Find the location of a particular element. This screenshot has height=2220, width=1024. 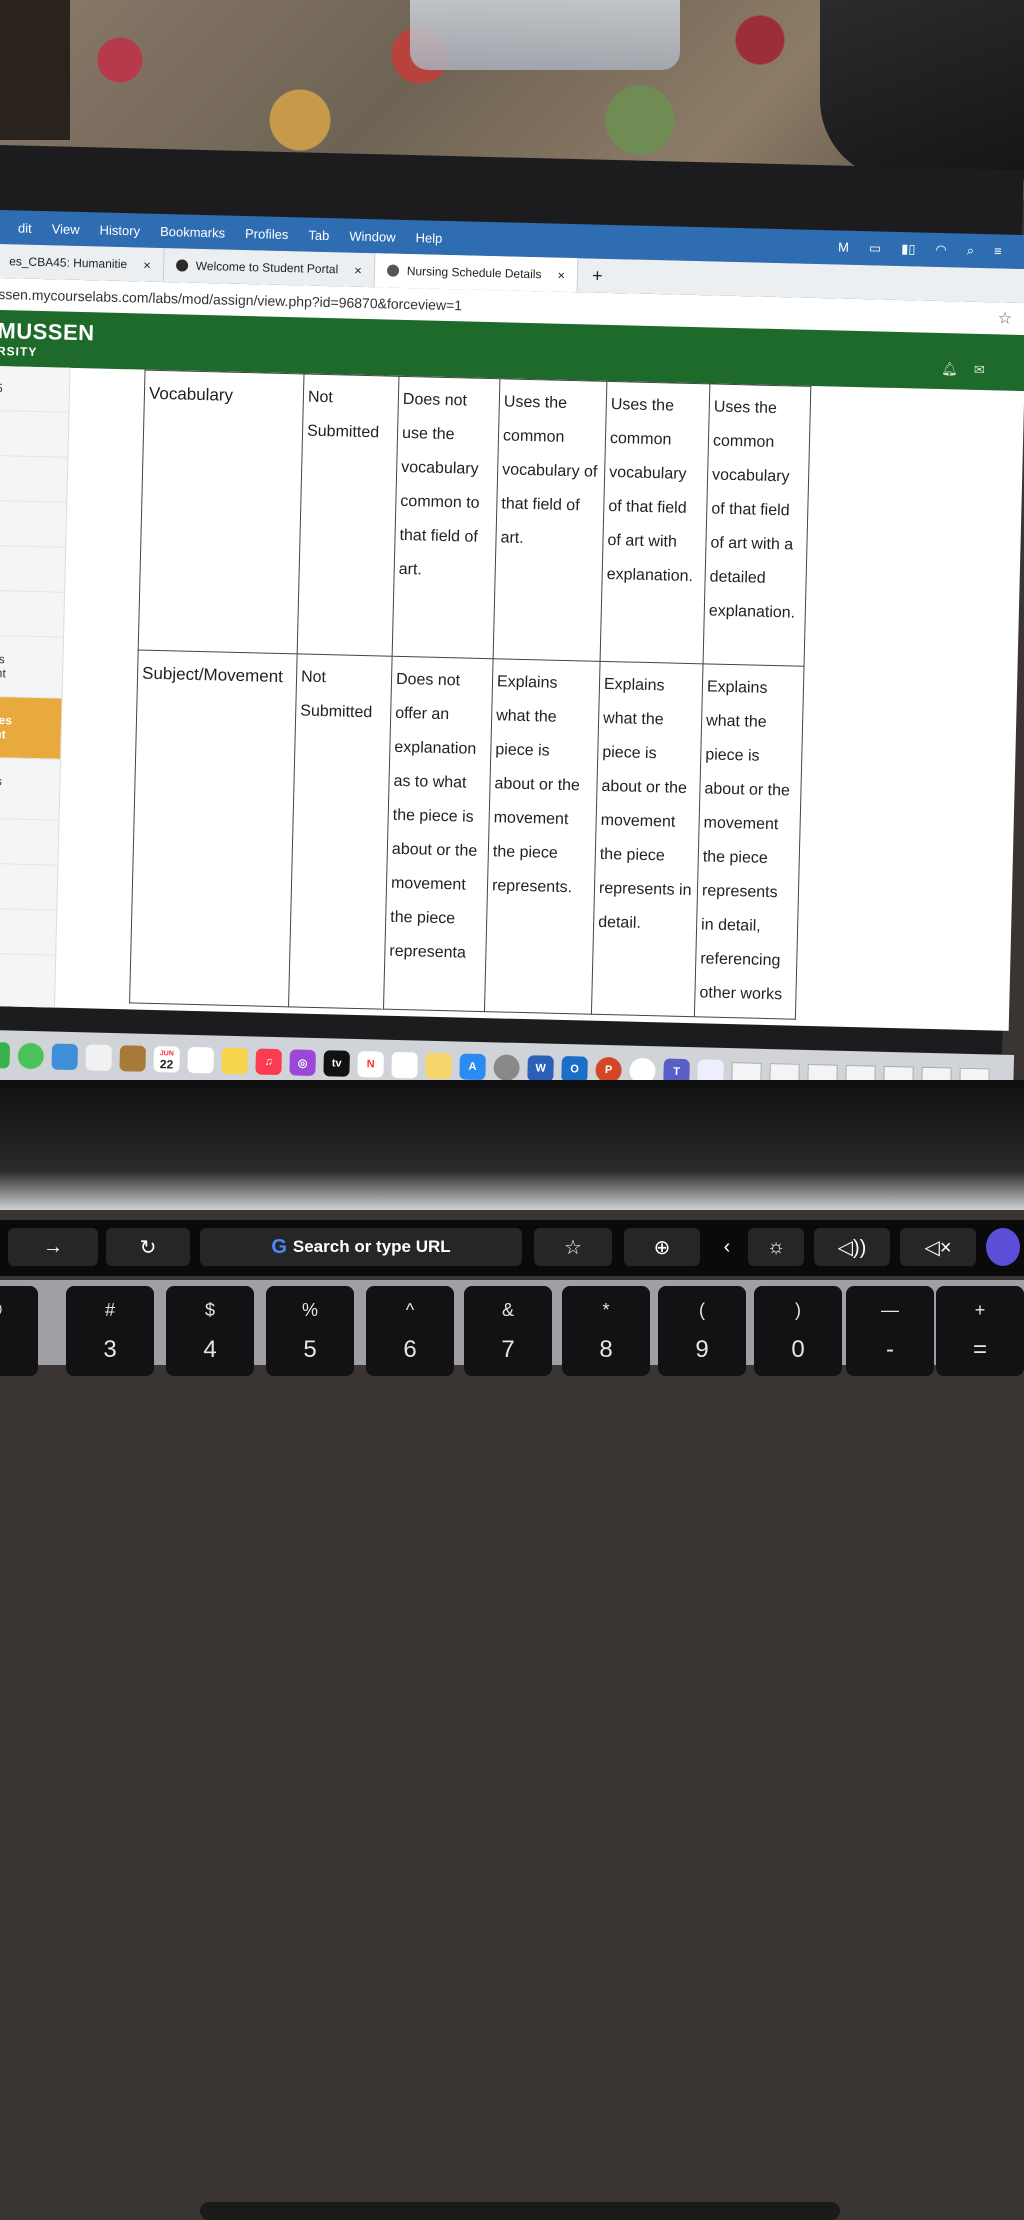

menu-view: View is located at coordinates (66, 229).